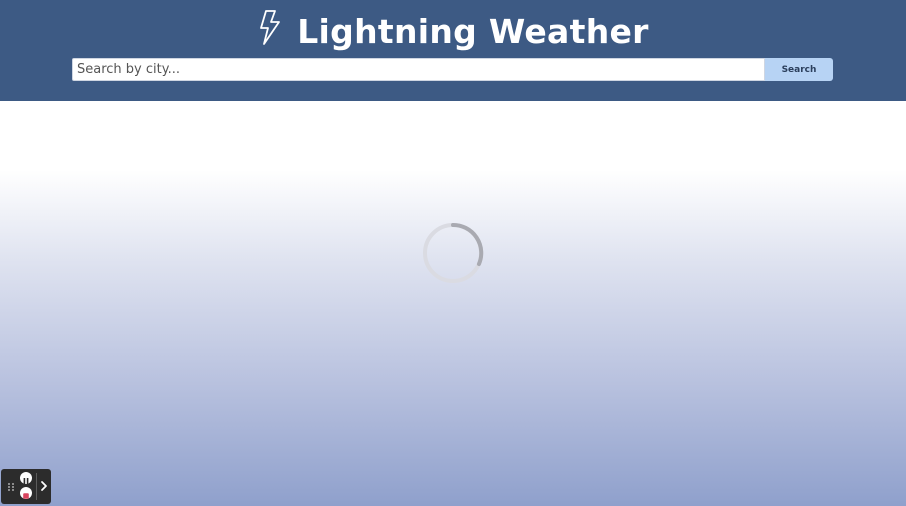 Image resolution: width=906 pixels, height=506 pixels. Describe the element at coordinates (799, 69) in the screenshot. I see `search-button: Search` at that location.